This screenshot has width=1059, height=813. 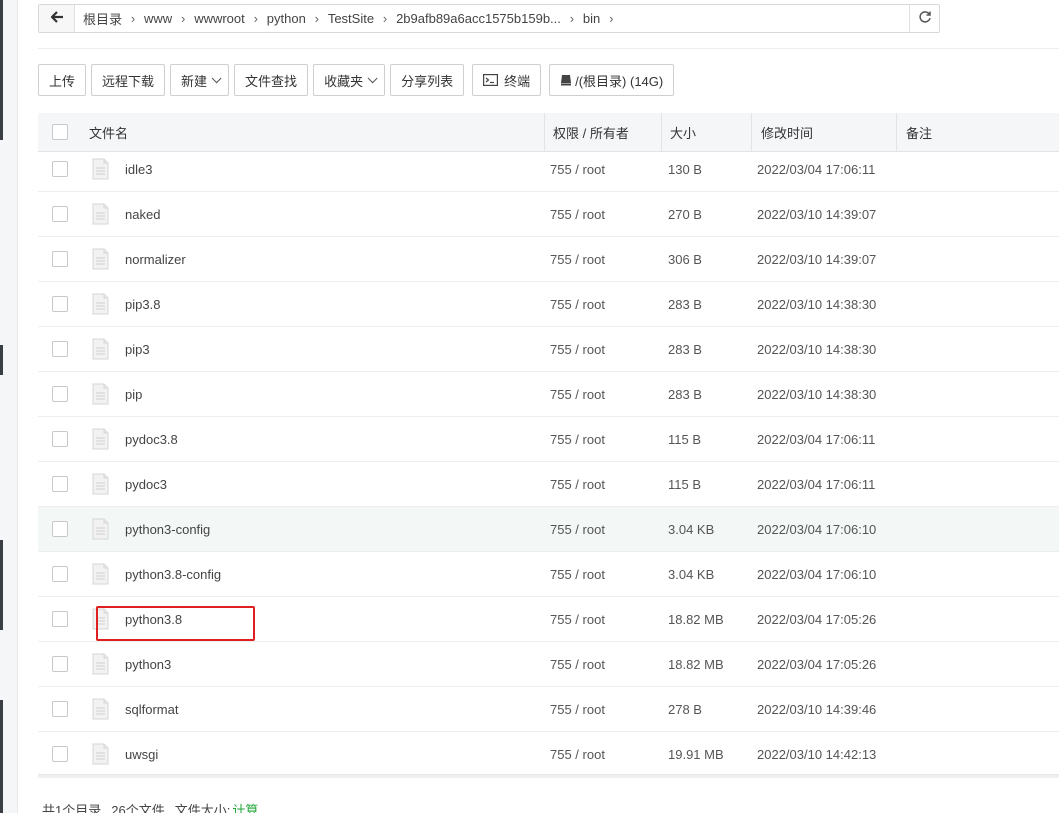 What do you see at coordinates (816, 169) in the screenshot?
I see `file-mtime: 2022/03/04 17:06:11` at bounding box center [816, 169].